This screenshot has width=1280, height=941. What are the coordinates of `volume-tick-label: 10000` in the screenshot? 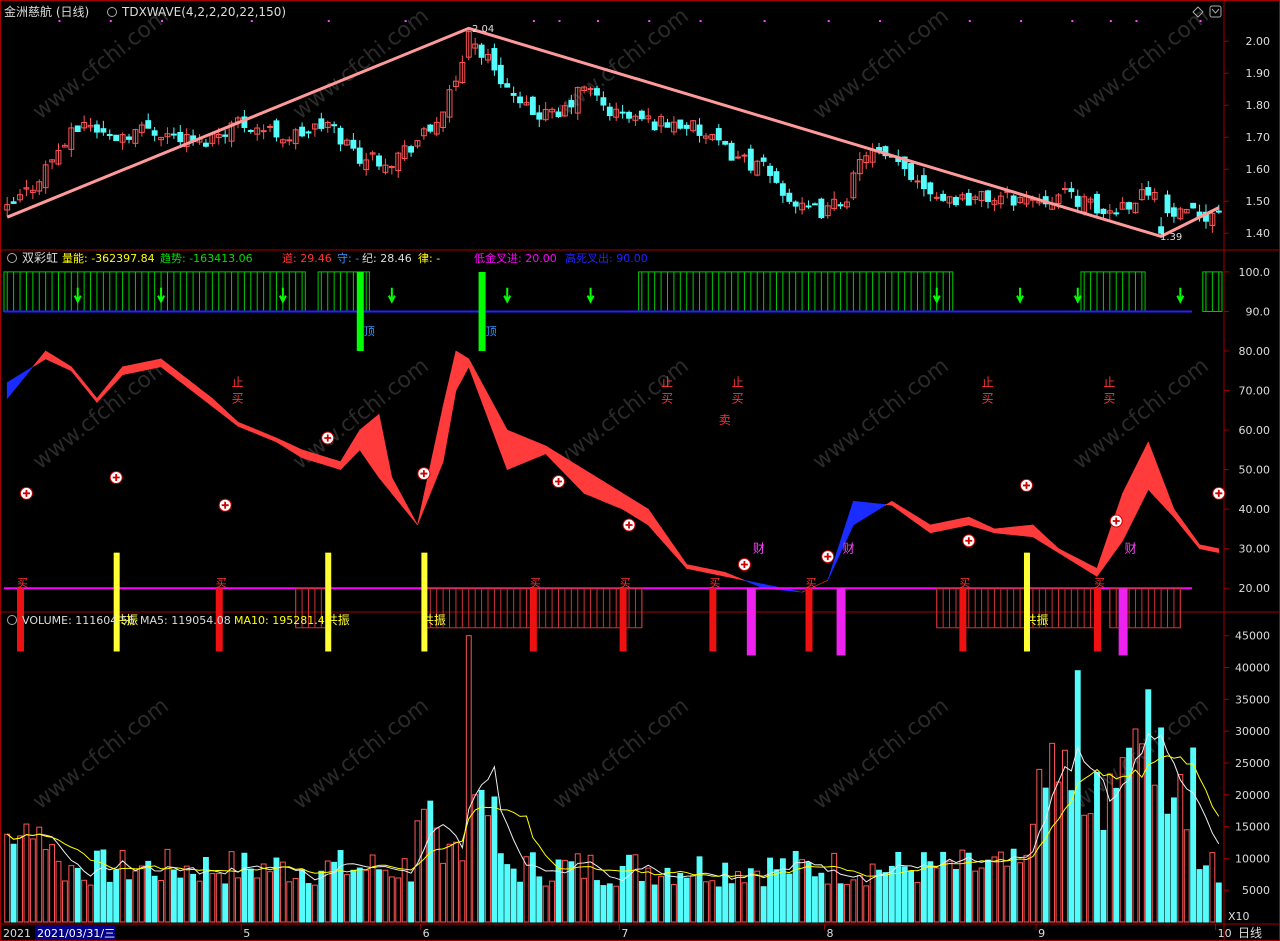 It's located at (1252, 858).